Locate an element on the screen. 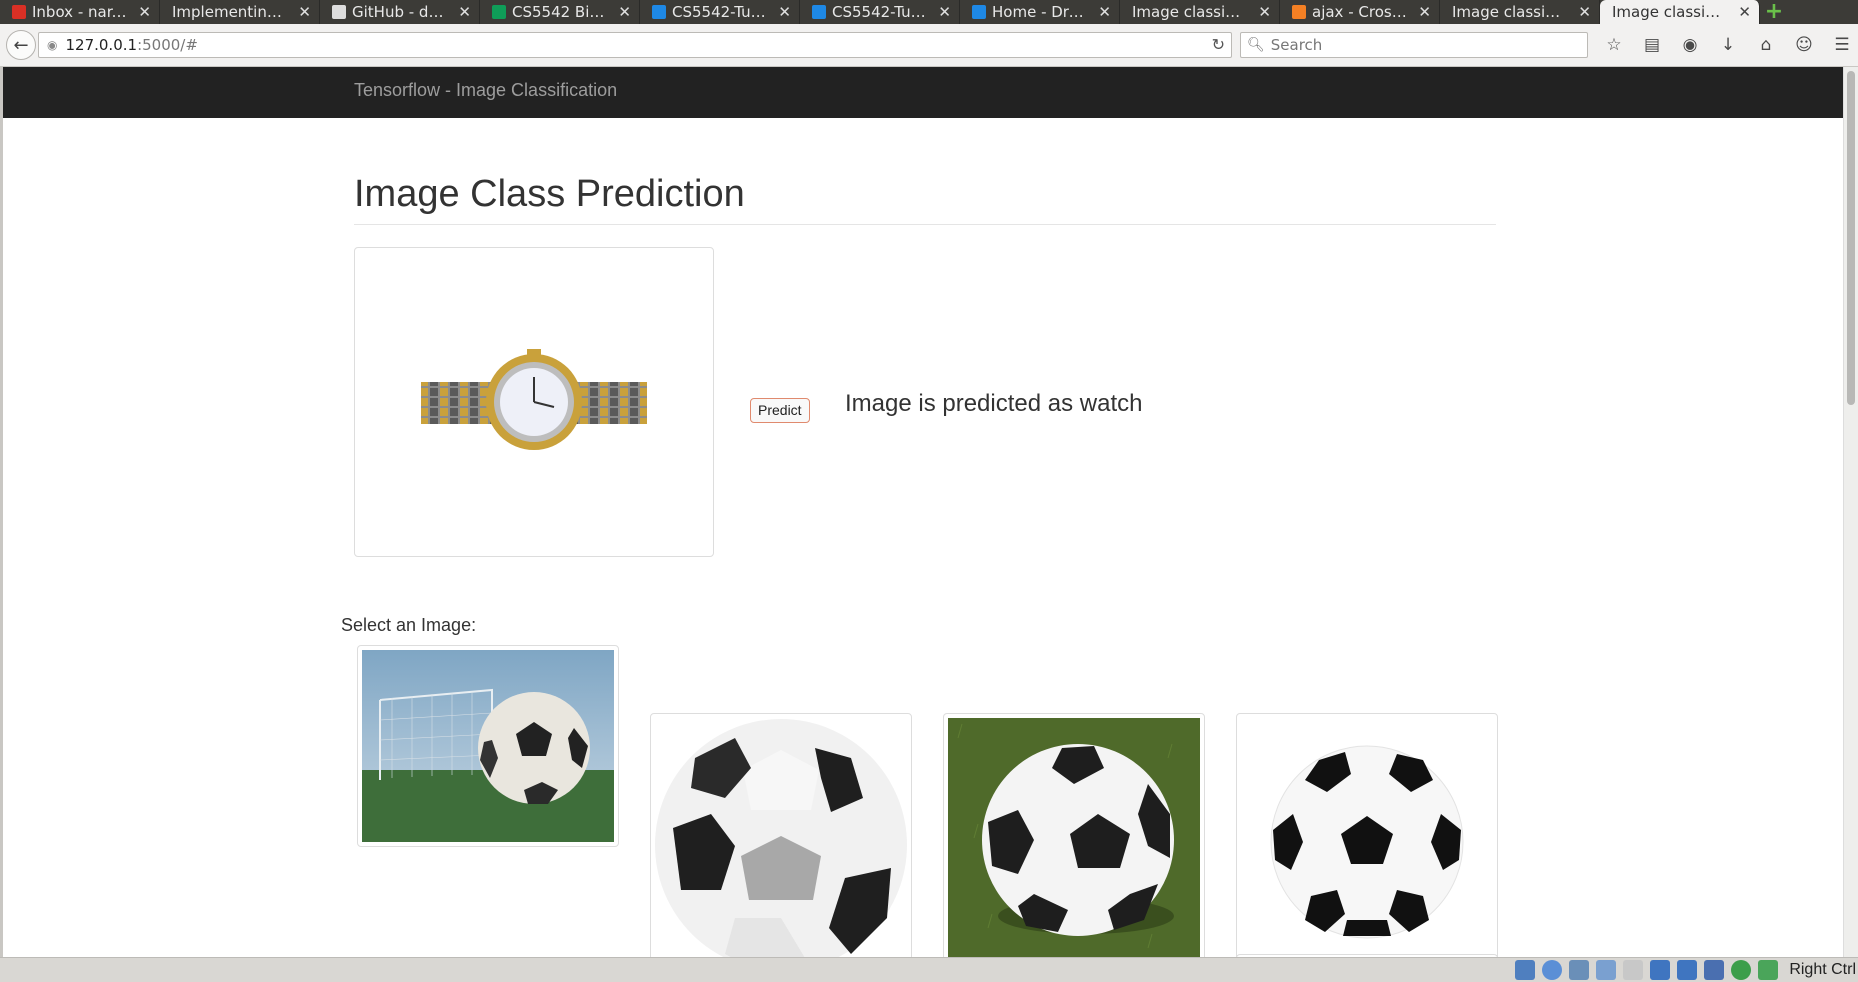  network-icon is located at coordinates (1606, 970).